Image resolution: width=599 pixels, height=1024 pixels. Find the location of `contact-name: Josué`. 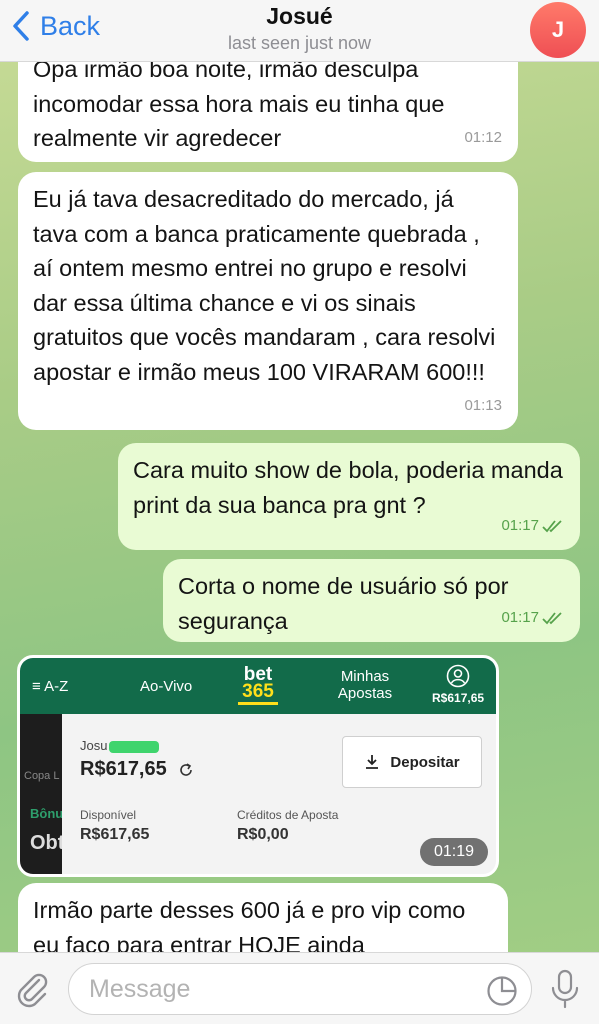

contact-name: Josué is located at coordinates (299, 16).